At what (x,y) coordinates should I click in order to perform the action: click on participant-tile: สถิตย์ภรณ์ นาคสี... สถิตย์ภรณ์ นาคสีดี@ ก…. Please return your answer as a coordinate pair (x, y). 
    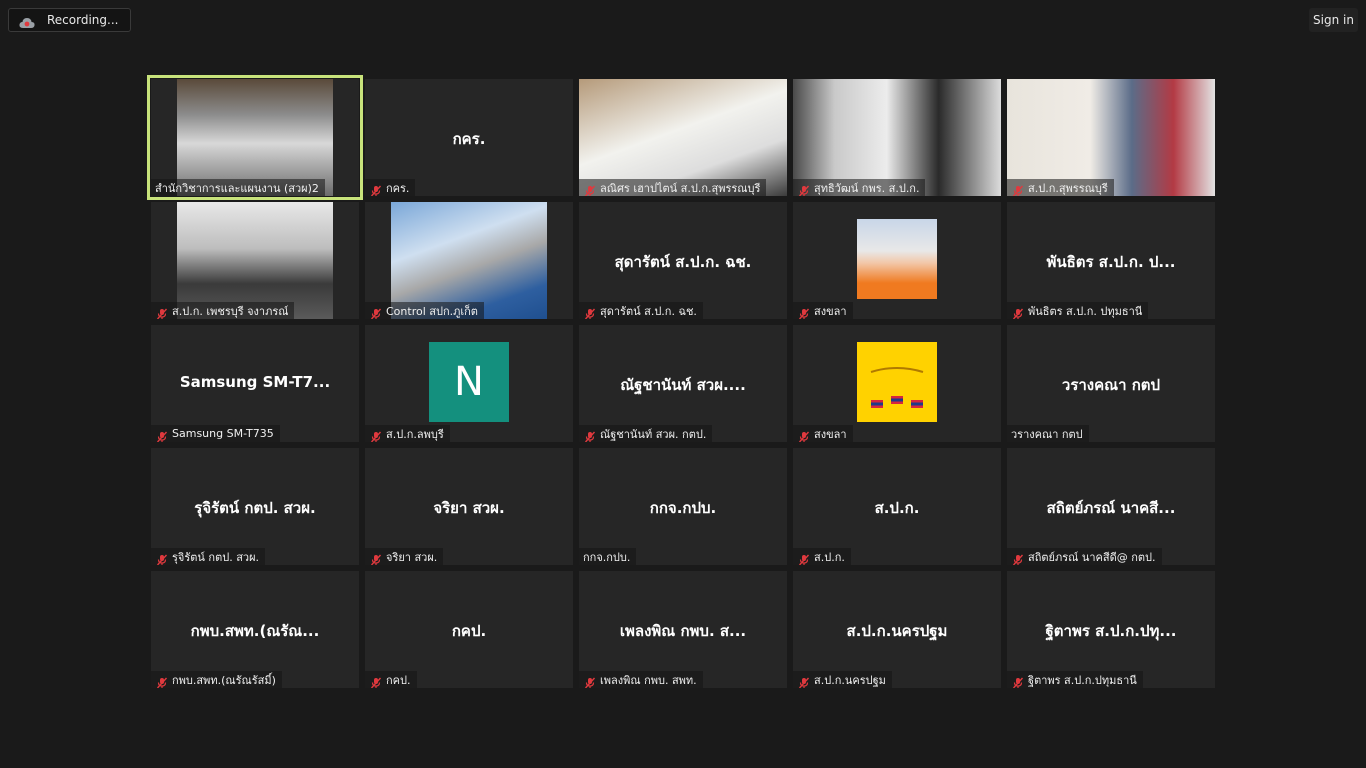
    Looking at the image, I should click on (1111, 506).